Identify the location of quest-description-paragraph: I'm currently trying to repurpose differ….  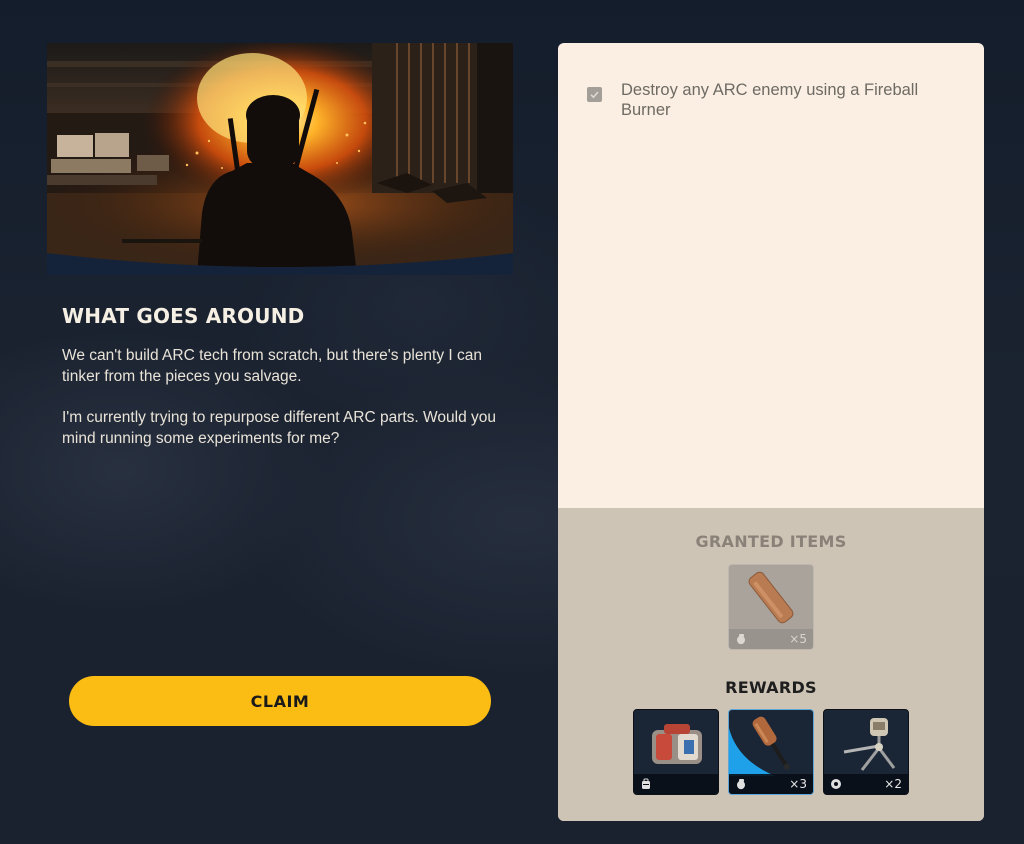
(279, 428).